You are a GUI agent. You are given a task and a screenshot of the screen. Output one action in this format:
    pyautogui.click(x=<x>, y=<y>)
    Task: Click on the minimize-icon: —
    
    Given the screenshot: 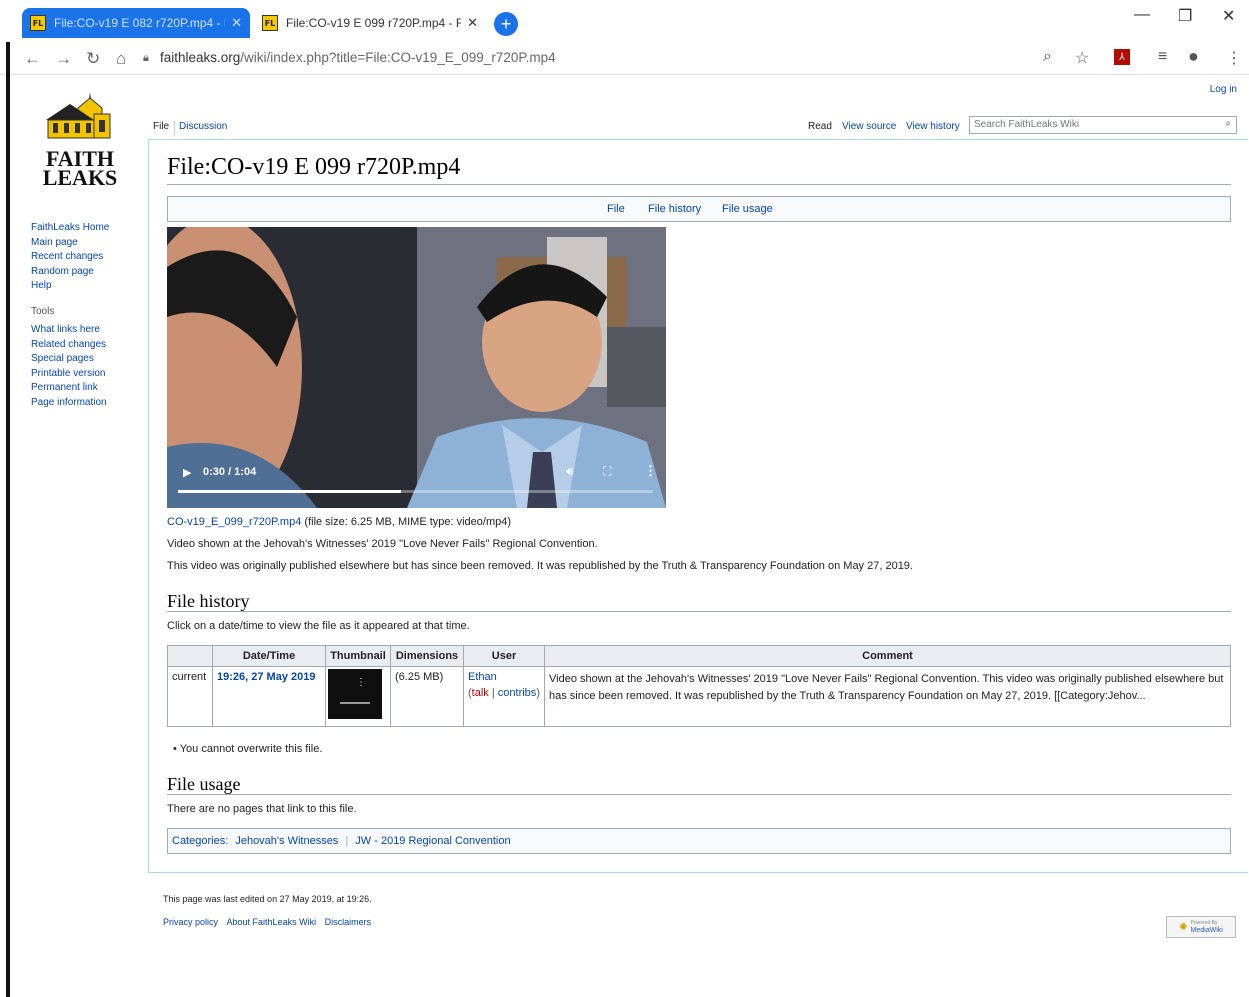 What is the action you would take?
    pyautogui.click(x=1142, y=15)
    